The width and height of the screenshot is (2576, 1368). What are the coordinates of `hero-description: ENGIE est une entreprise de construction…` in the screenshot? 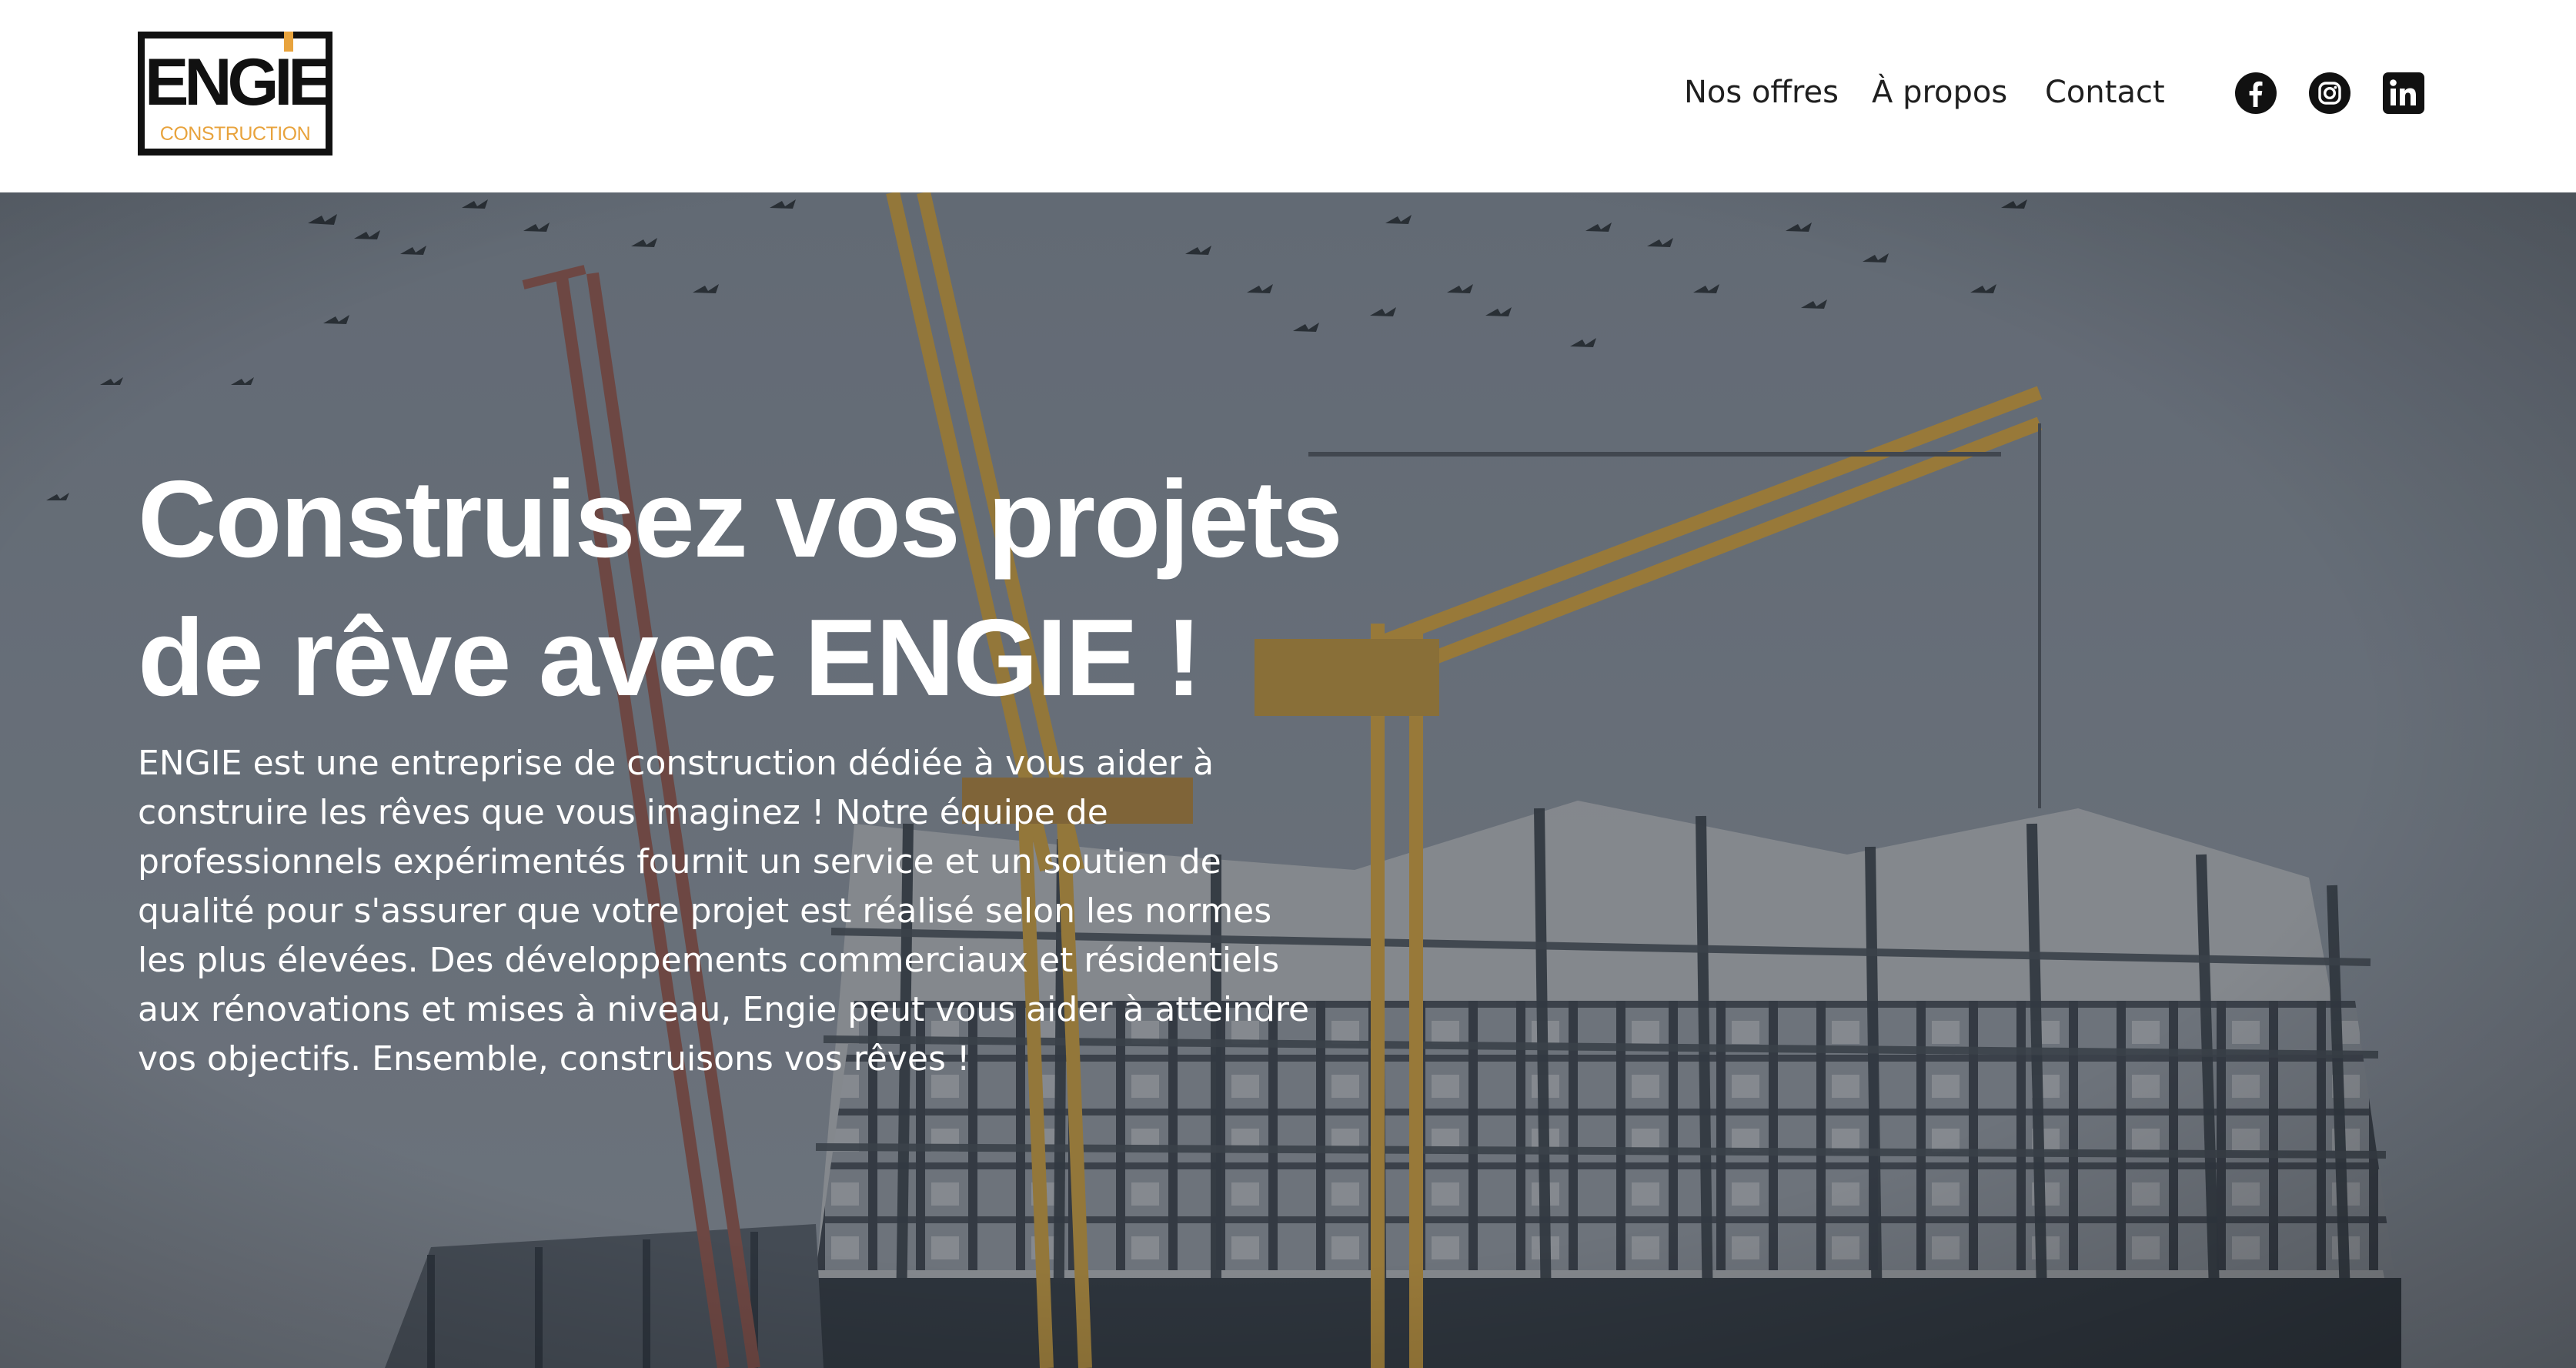 It's located at (724, 911).